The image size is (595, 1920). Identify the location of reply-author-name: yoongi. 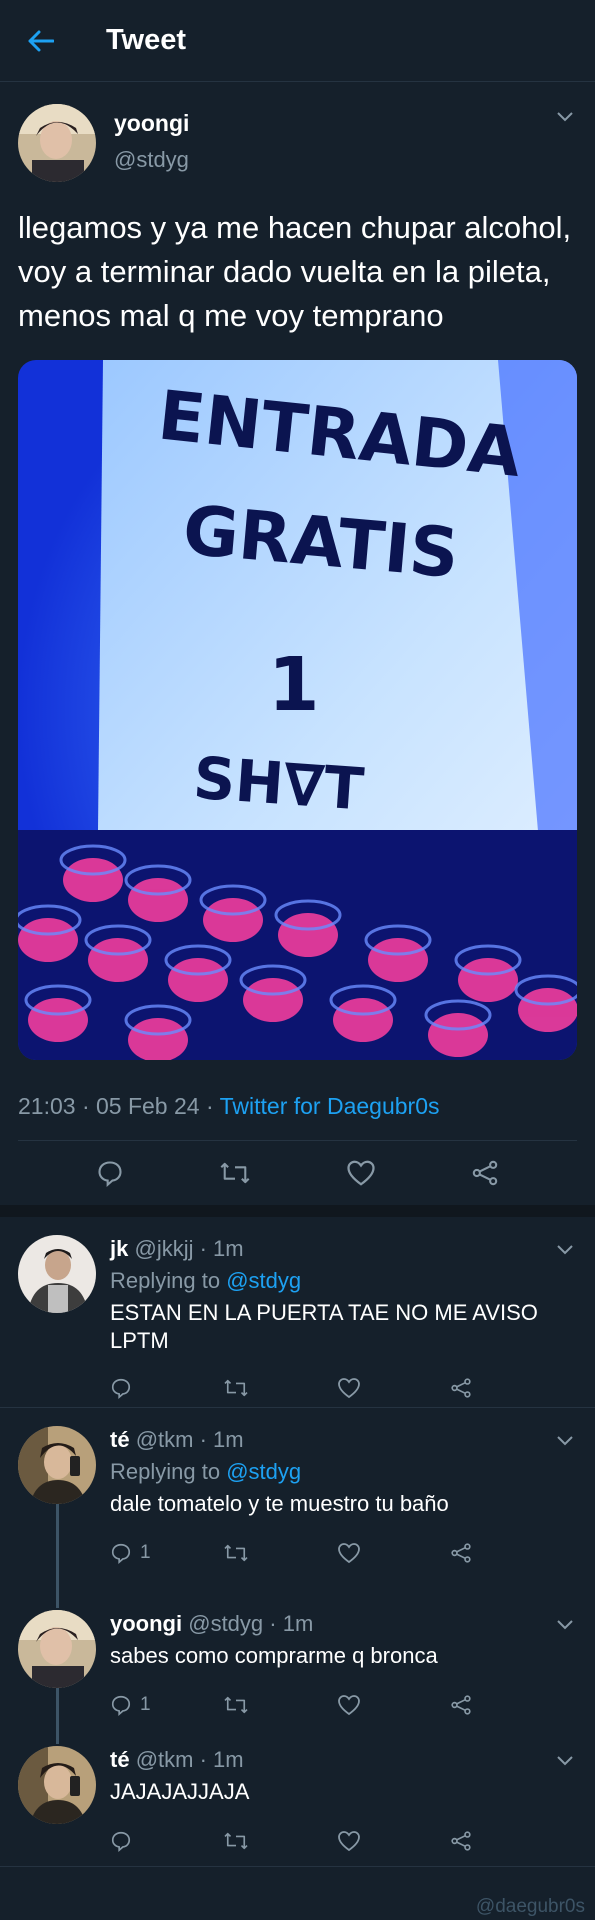
(146, 1623).